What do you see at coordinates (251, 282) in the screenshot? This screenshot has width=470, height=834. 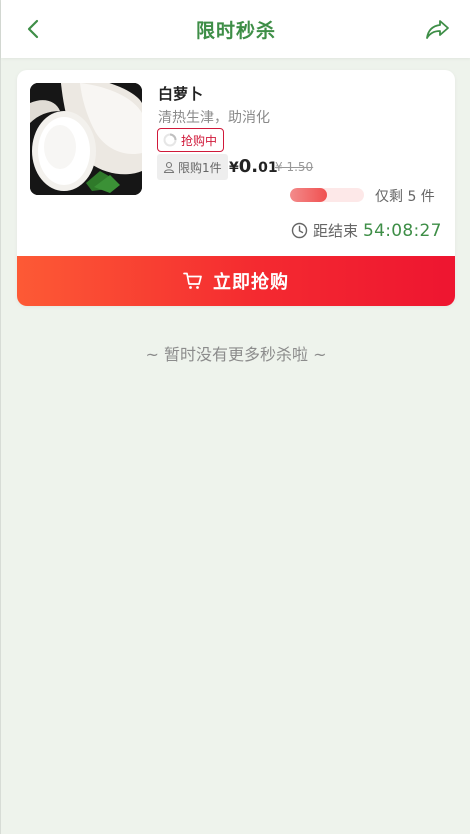 I see `buy-now-label: 立即抢购` at bounding box center [251, 282].